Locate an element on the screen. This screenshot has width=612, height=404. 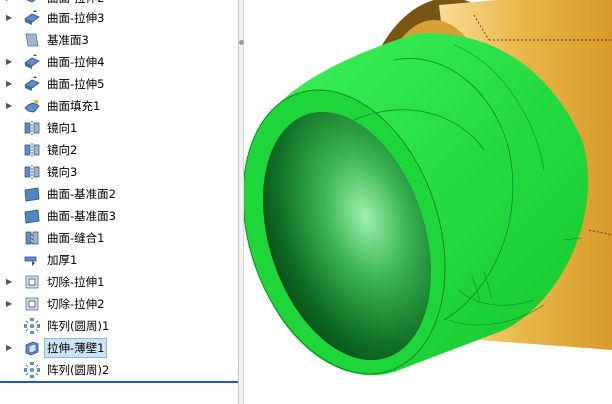
tree-item: 曲面-缝合1 is located at coordinates (118, 238).